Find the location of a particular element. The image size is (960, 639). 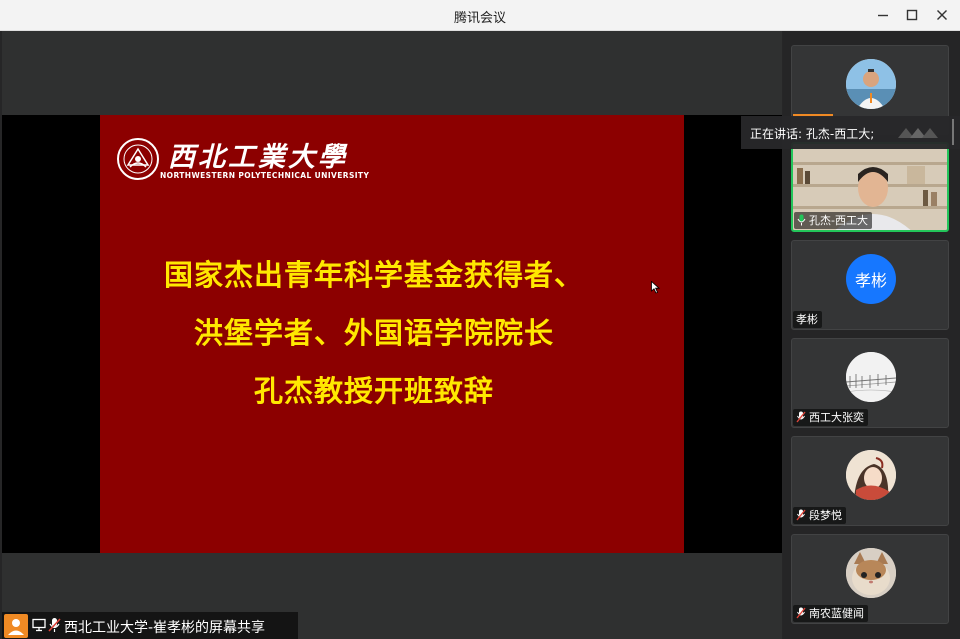

avatar-initials: 孝彬 is located at coordinates (870, 280).